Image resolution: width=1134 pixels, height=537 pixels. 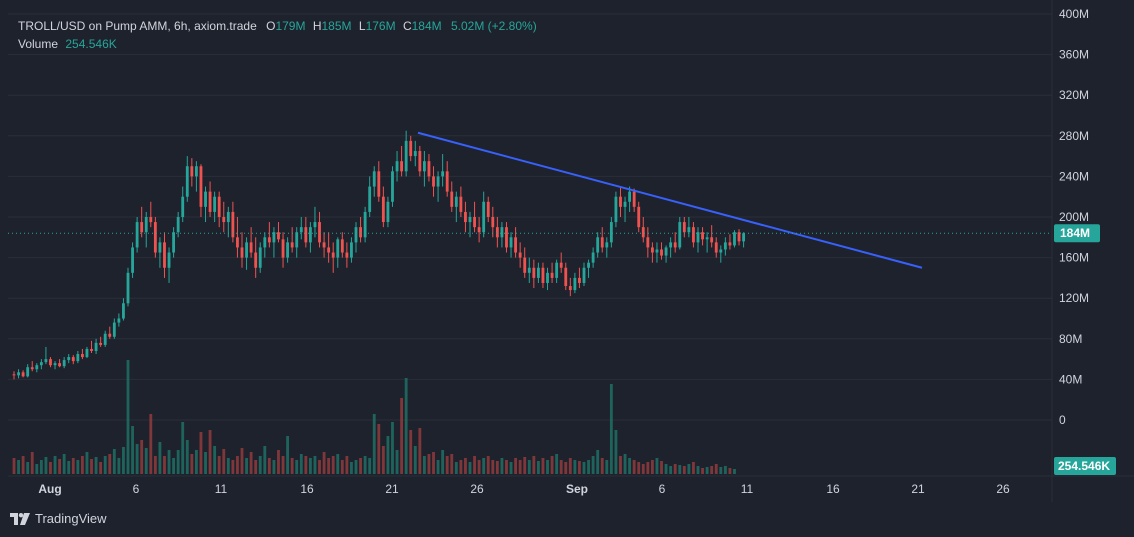 What do you see at coordinates (1084, 466) in the screenshot?
I see `volume-tag-text: 254.546K` at bounding box center [1084, 466].